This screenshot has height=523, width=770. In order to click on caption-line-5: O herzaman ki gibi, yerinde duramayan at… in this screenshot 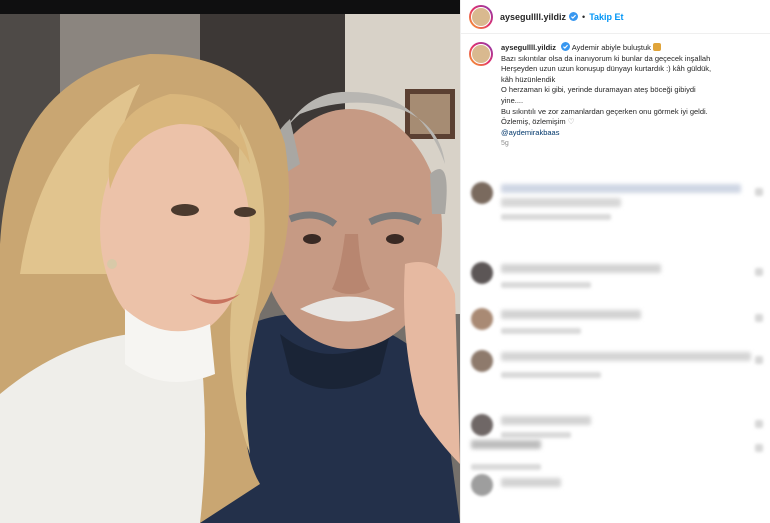, I will do `click(598, 90)`.